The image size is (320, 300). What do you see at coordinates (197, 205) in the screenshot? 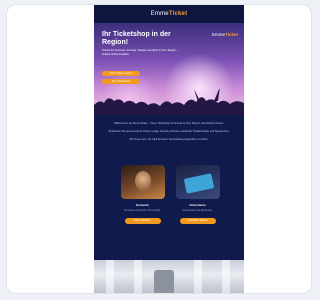
I see `promo-title: Gutscheine` at bounding box center [197, 205].